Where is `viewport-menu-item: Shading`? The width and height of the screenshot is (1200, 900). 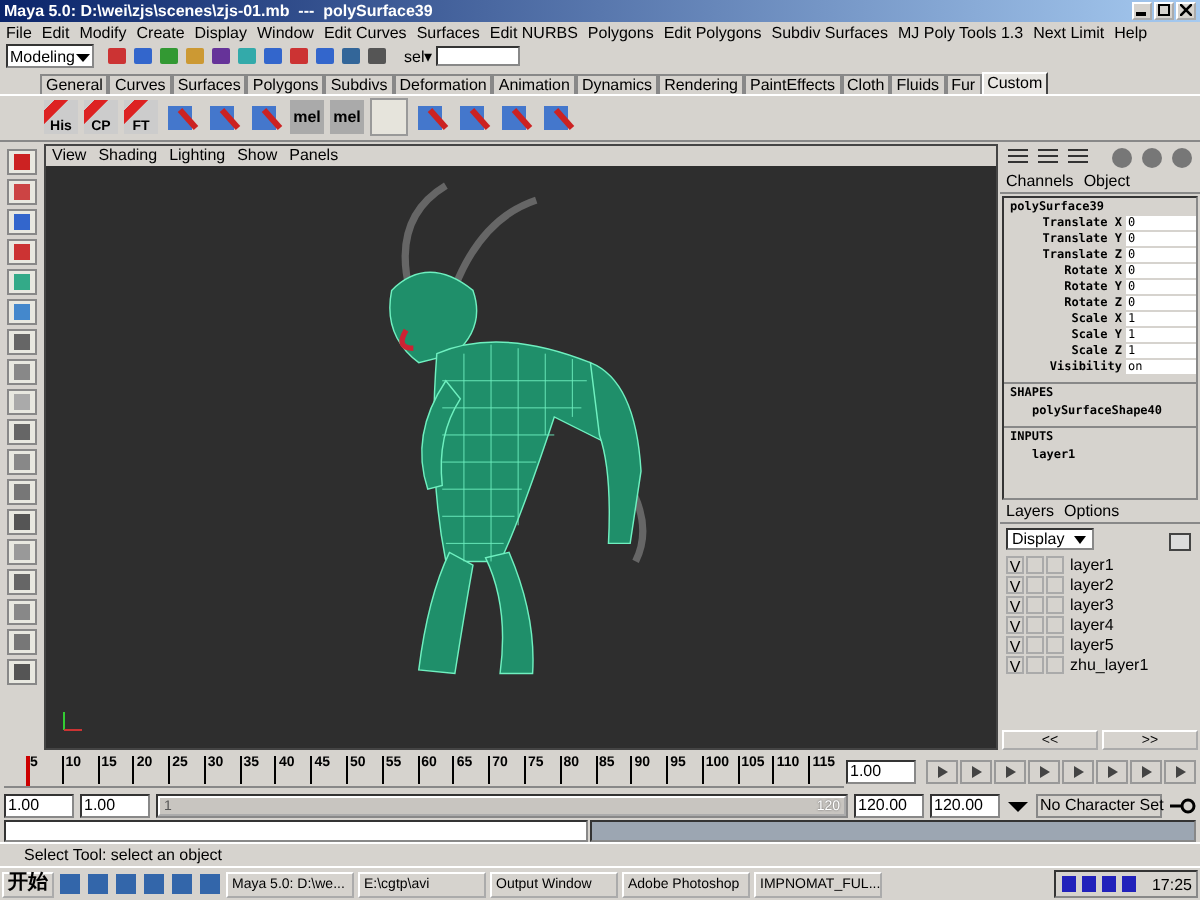
viewport-menu-item: Shading is located at coordinates (128, 155).